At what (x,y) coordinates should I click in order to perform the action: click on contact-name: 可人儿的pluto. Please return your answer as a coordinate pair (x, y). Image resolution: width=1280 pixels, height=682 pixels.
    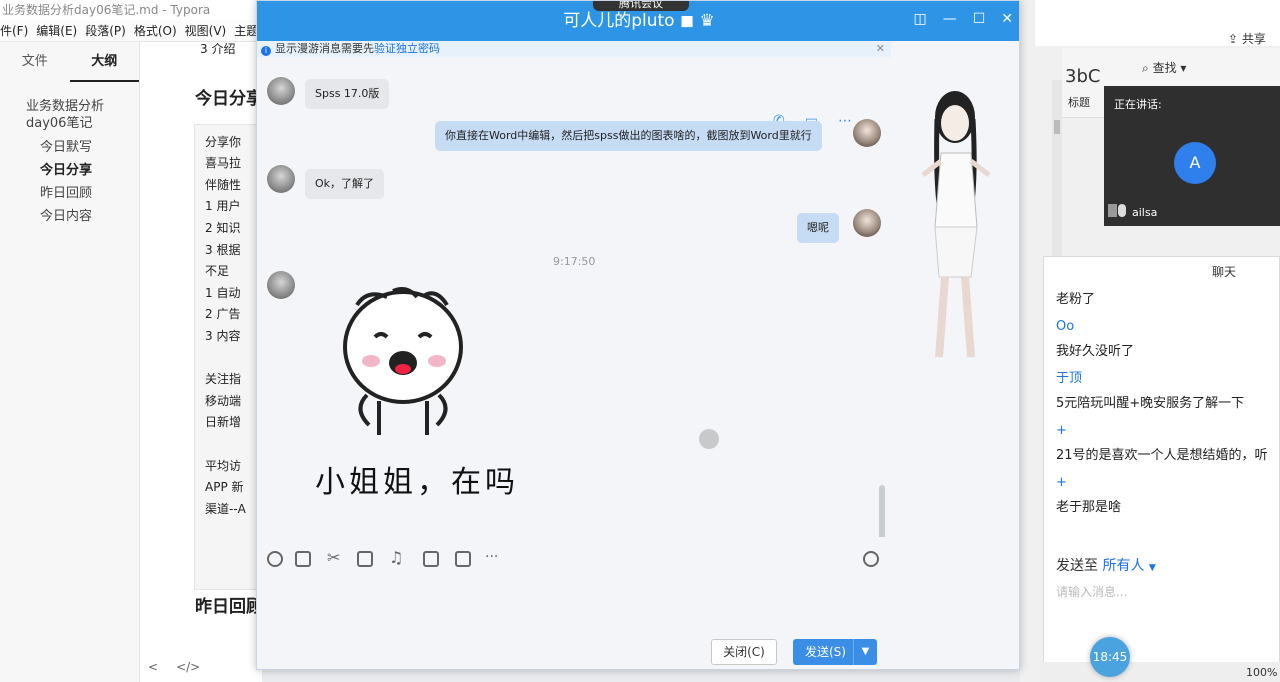
    Looking at the image, I should click on (619, 21).